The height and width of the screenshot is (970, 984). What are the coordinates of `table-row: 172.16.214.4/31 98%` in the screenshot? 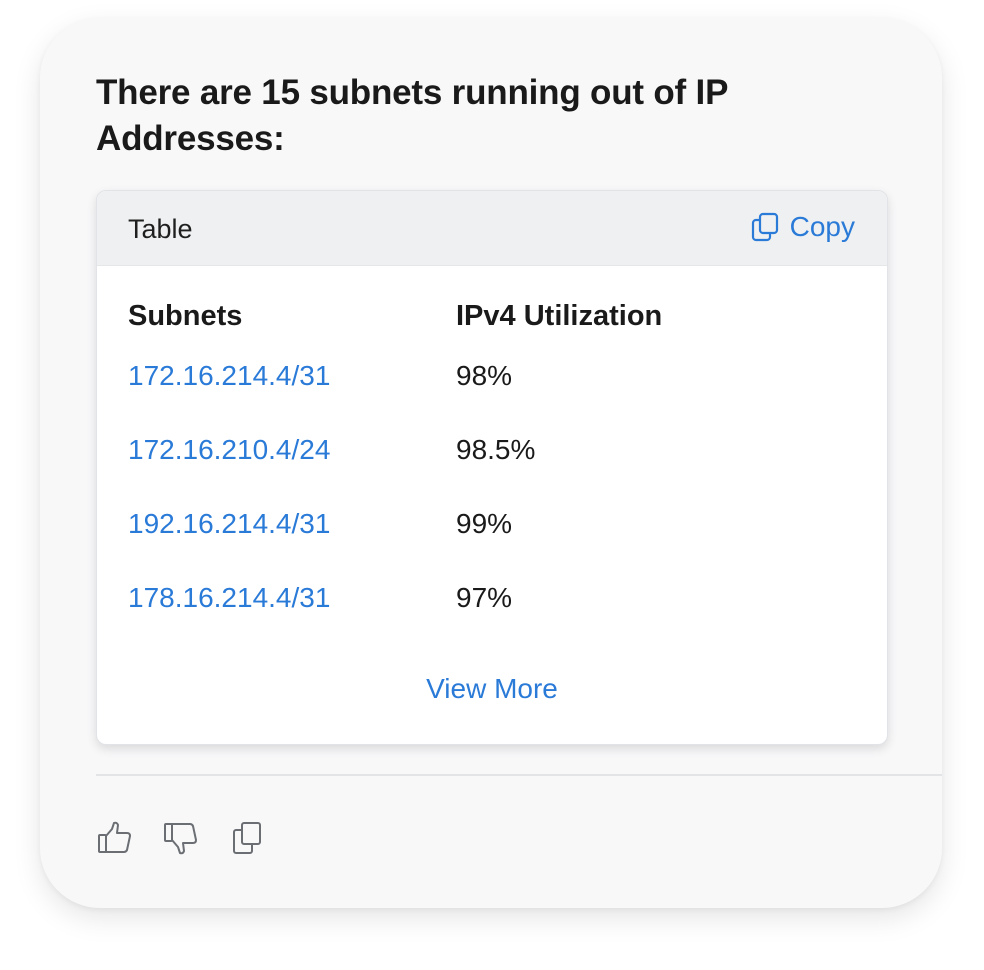 It's located at (482, 376).